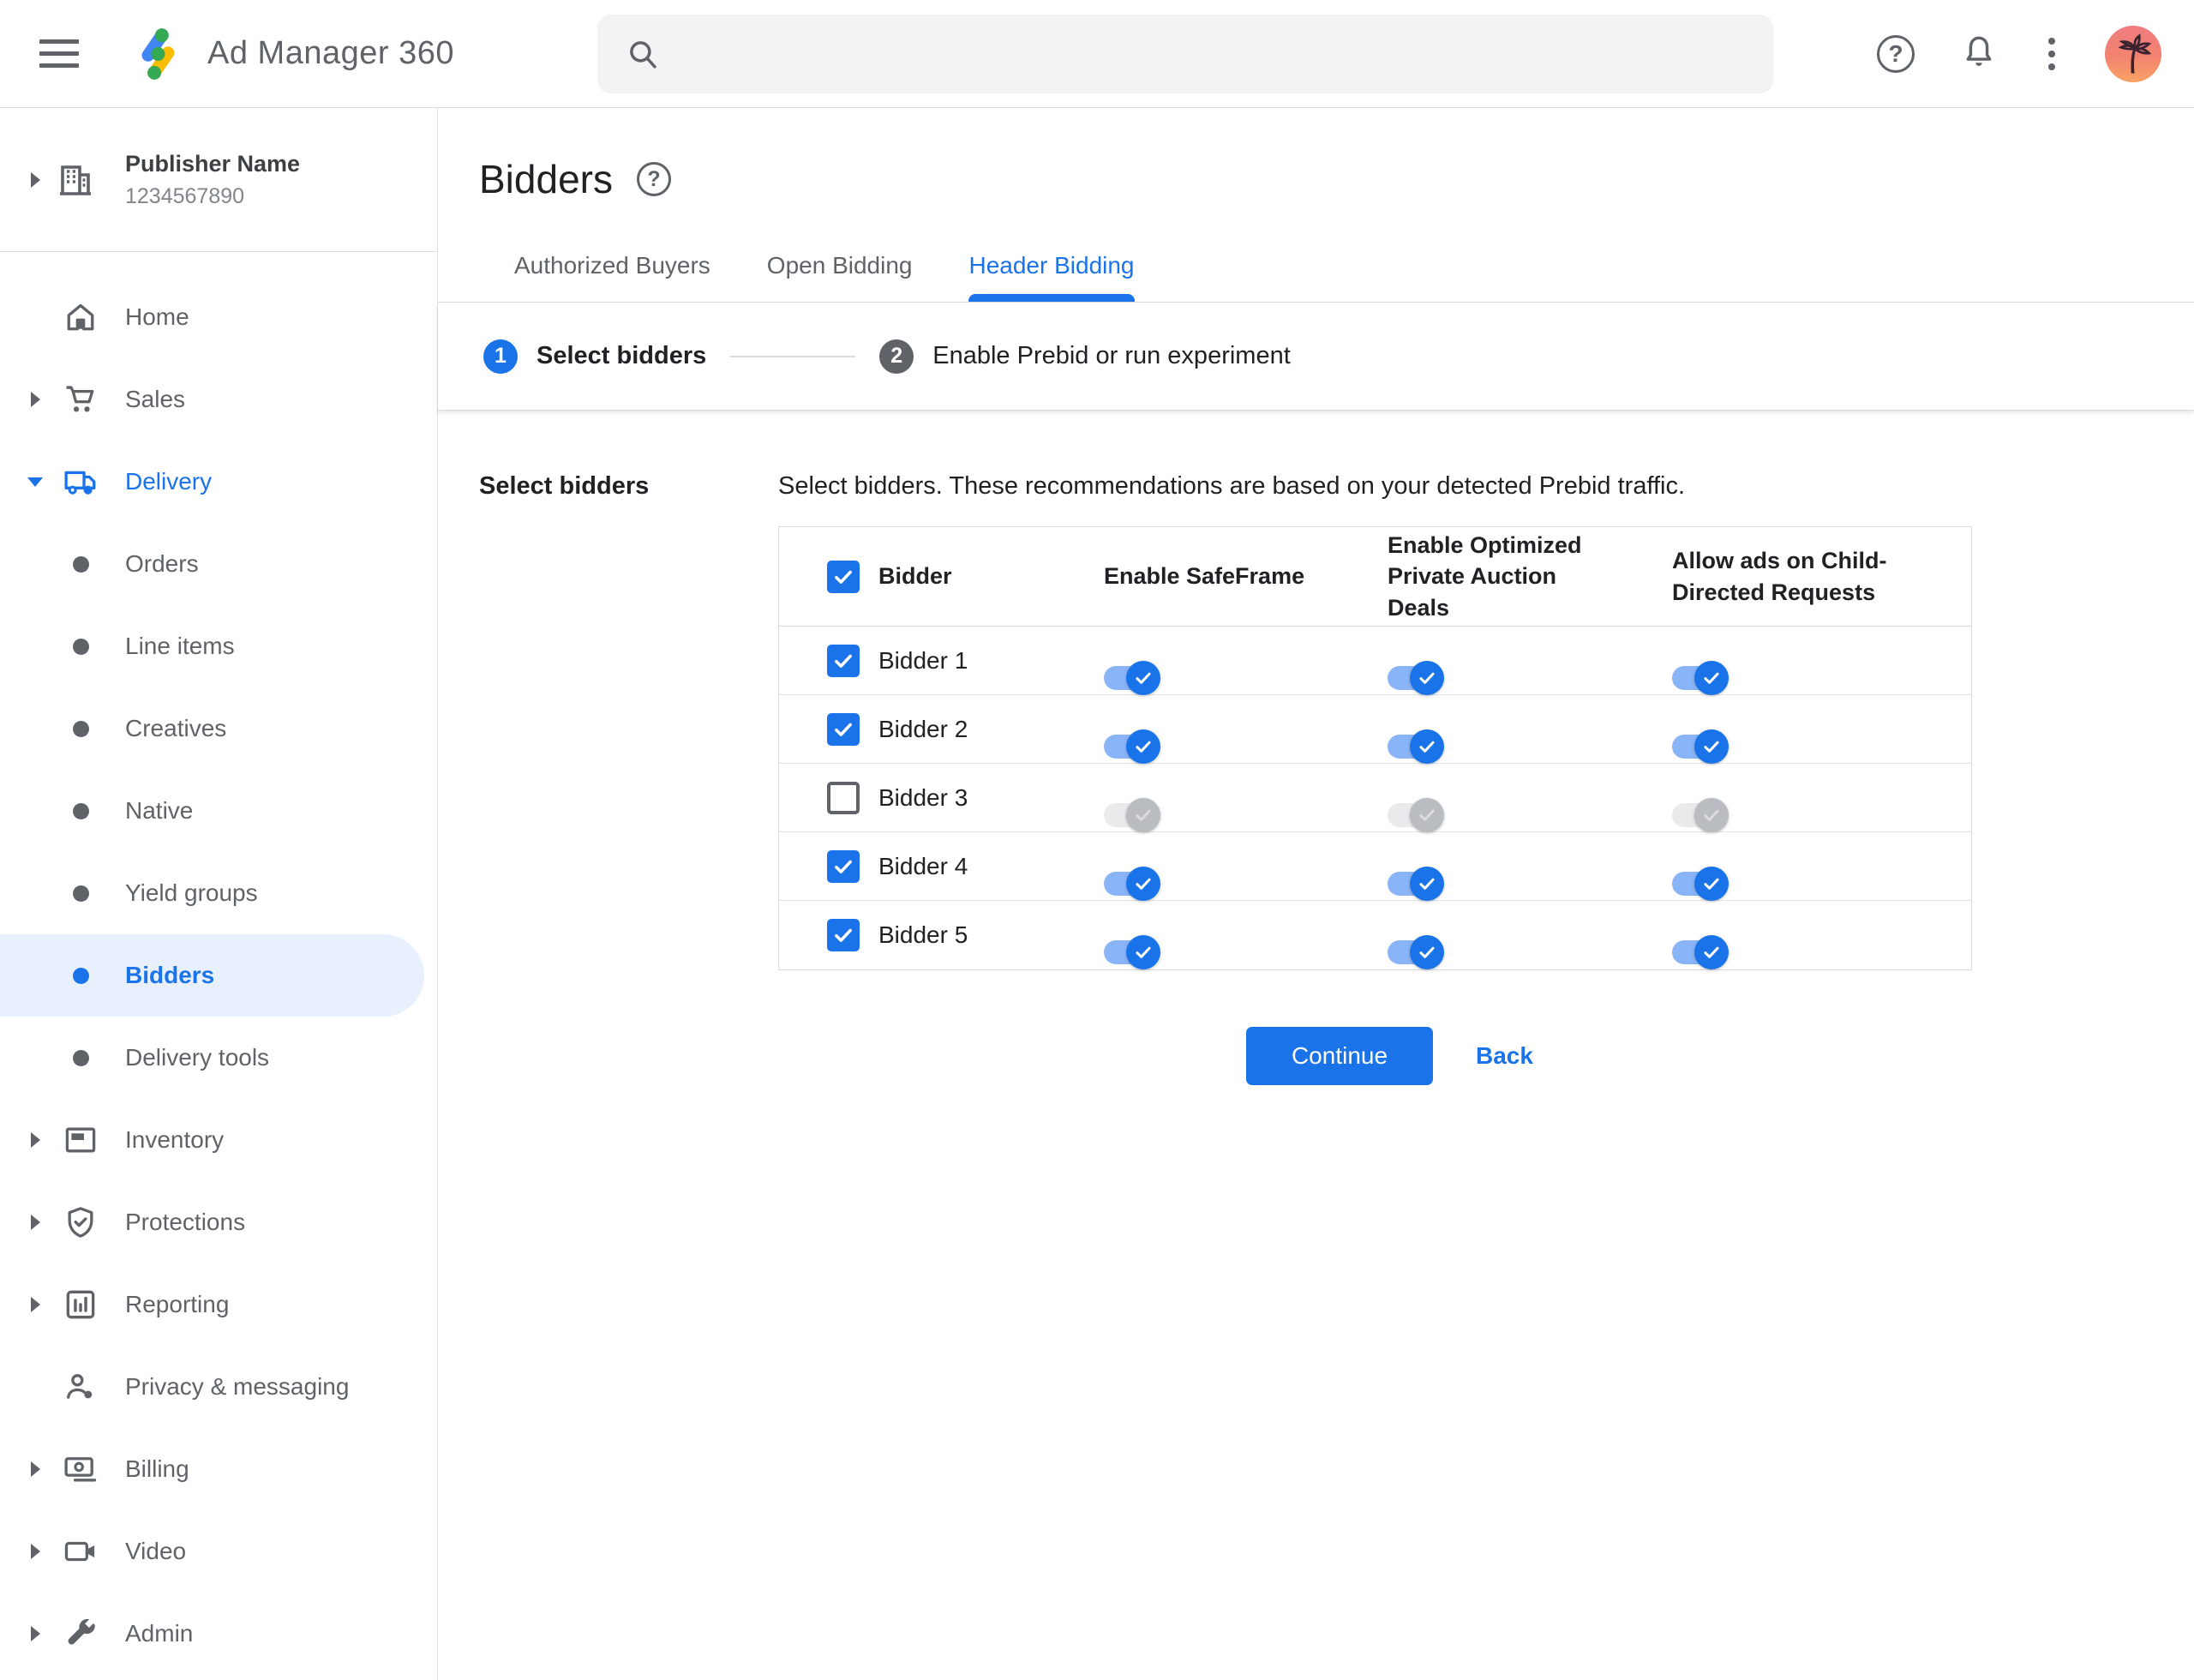  I want to click on search-bar, so click(1185, 54).